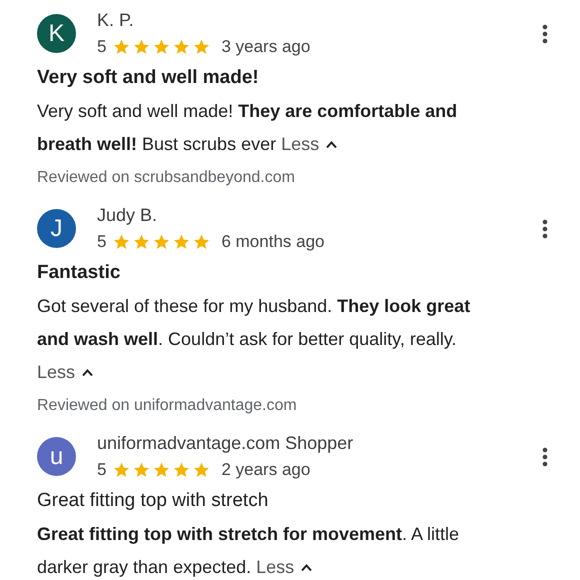 The image size is (580, 580). What do you see at coordinates (272, 242) in the screenshot?
I see `review-date: 6 months ago` at bounding box center [272, 242].